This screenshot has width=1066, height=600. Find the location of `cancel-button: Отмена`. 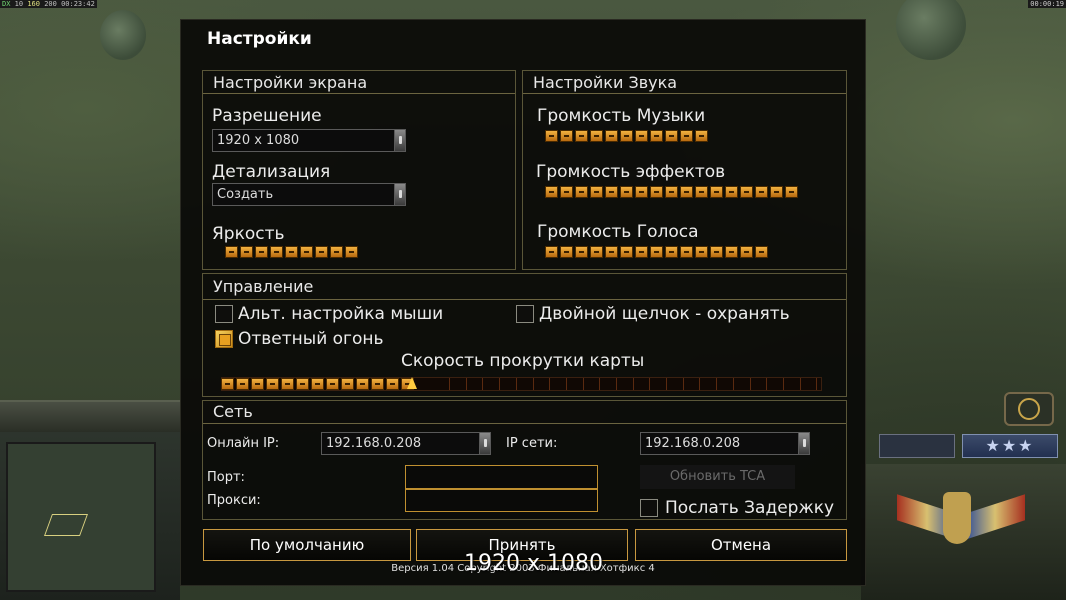

cancel-button: Отмена is located at coordinates (741, 545).